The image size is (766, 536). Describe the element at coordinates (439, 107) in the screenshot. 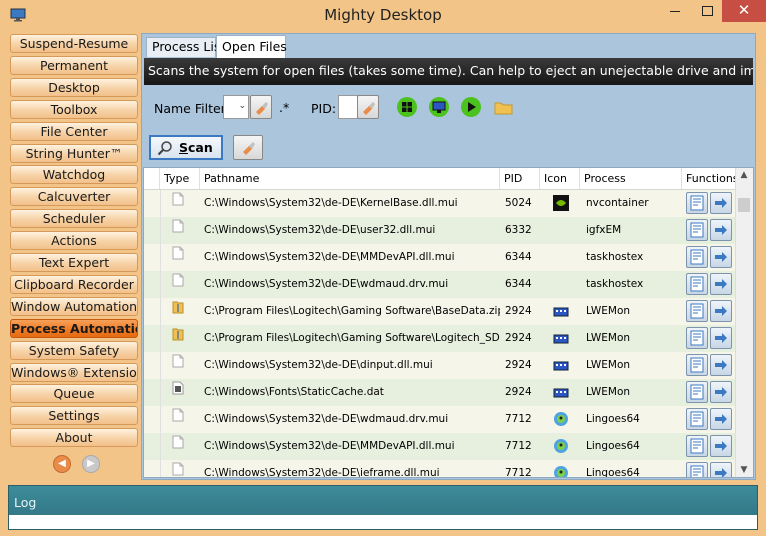

I see `monitor-icon` at that location.